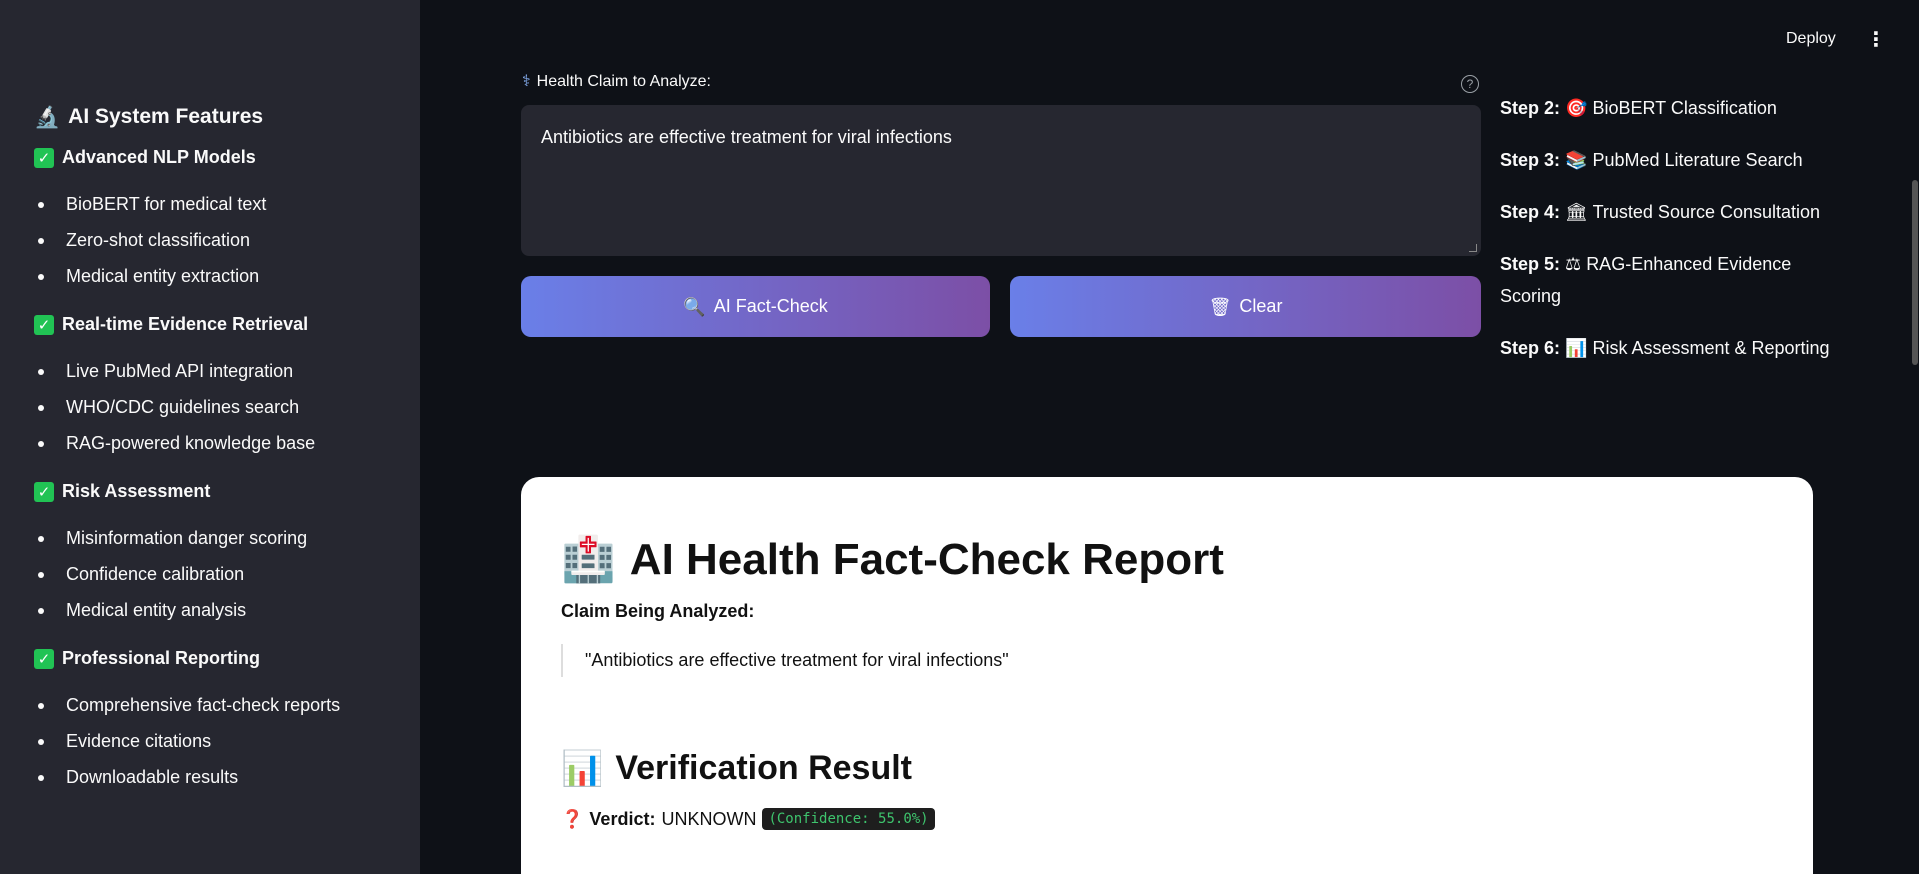 Image resolution: width=1919 pixels, height=874 pixels. Describe the element at coordinates (1473, 248) in the screenshot. I see `resize-handle-icon` at that location.